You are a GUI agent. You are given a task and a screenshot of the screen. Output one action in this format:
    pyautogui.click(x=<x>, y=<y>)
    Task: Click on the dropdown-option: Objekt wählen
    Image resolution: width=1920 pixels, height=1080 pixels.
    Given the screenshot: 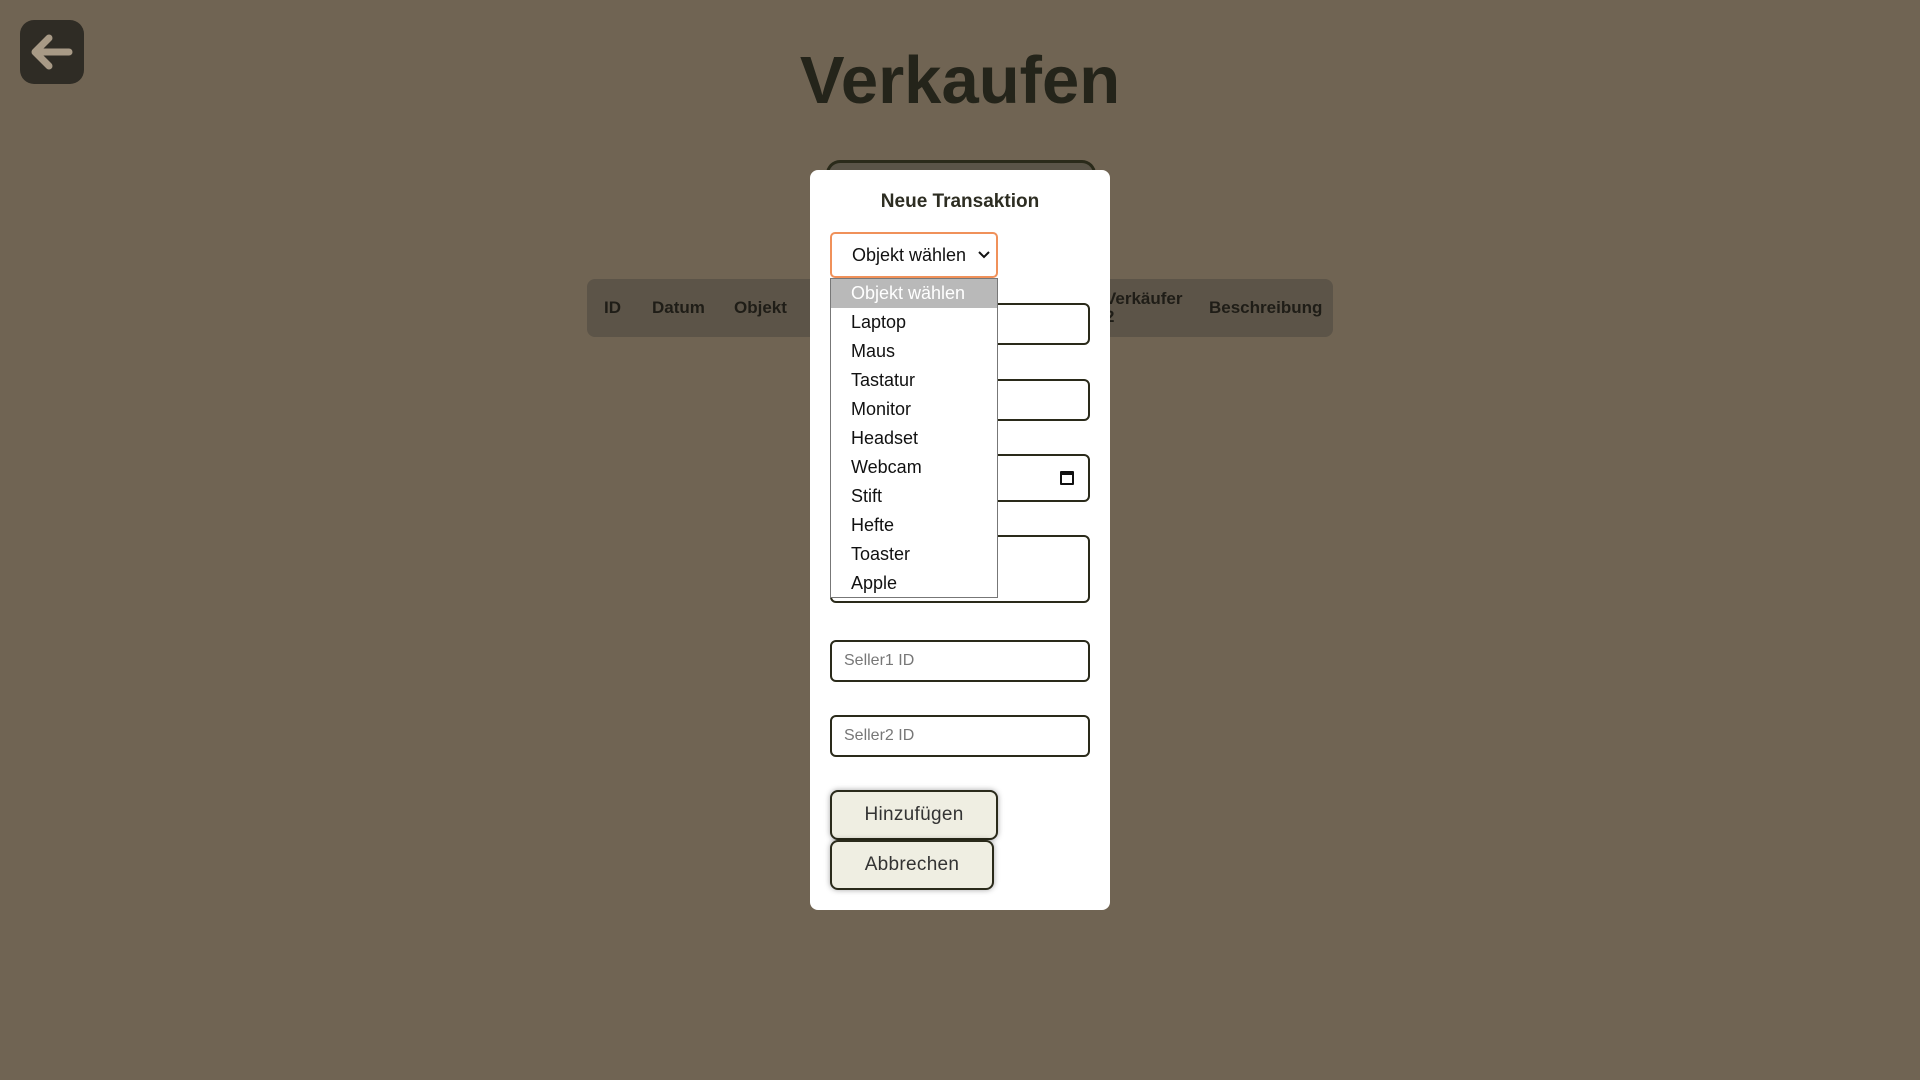 What is the action you would take?
    pyautogui.click(x=914, y=293)
    